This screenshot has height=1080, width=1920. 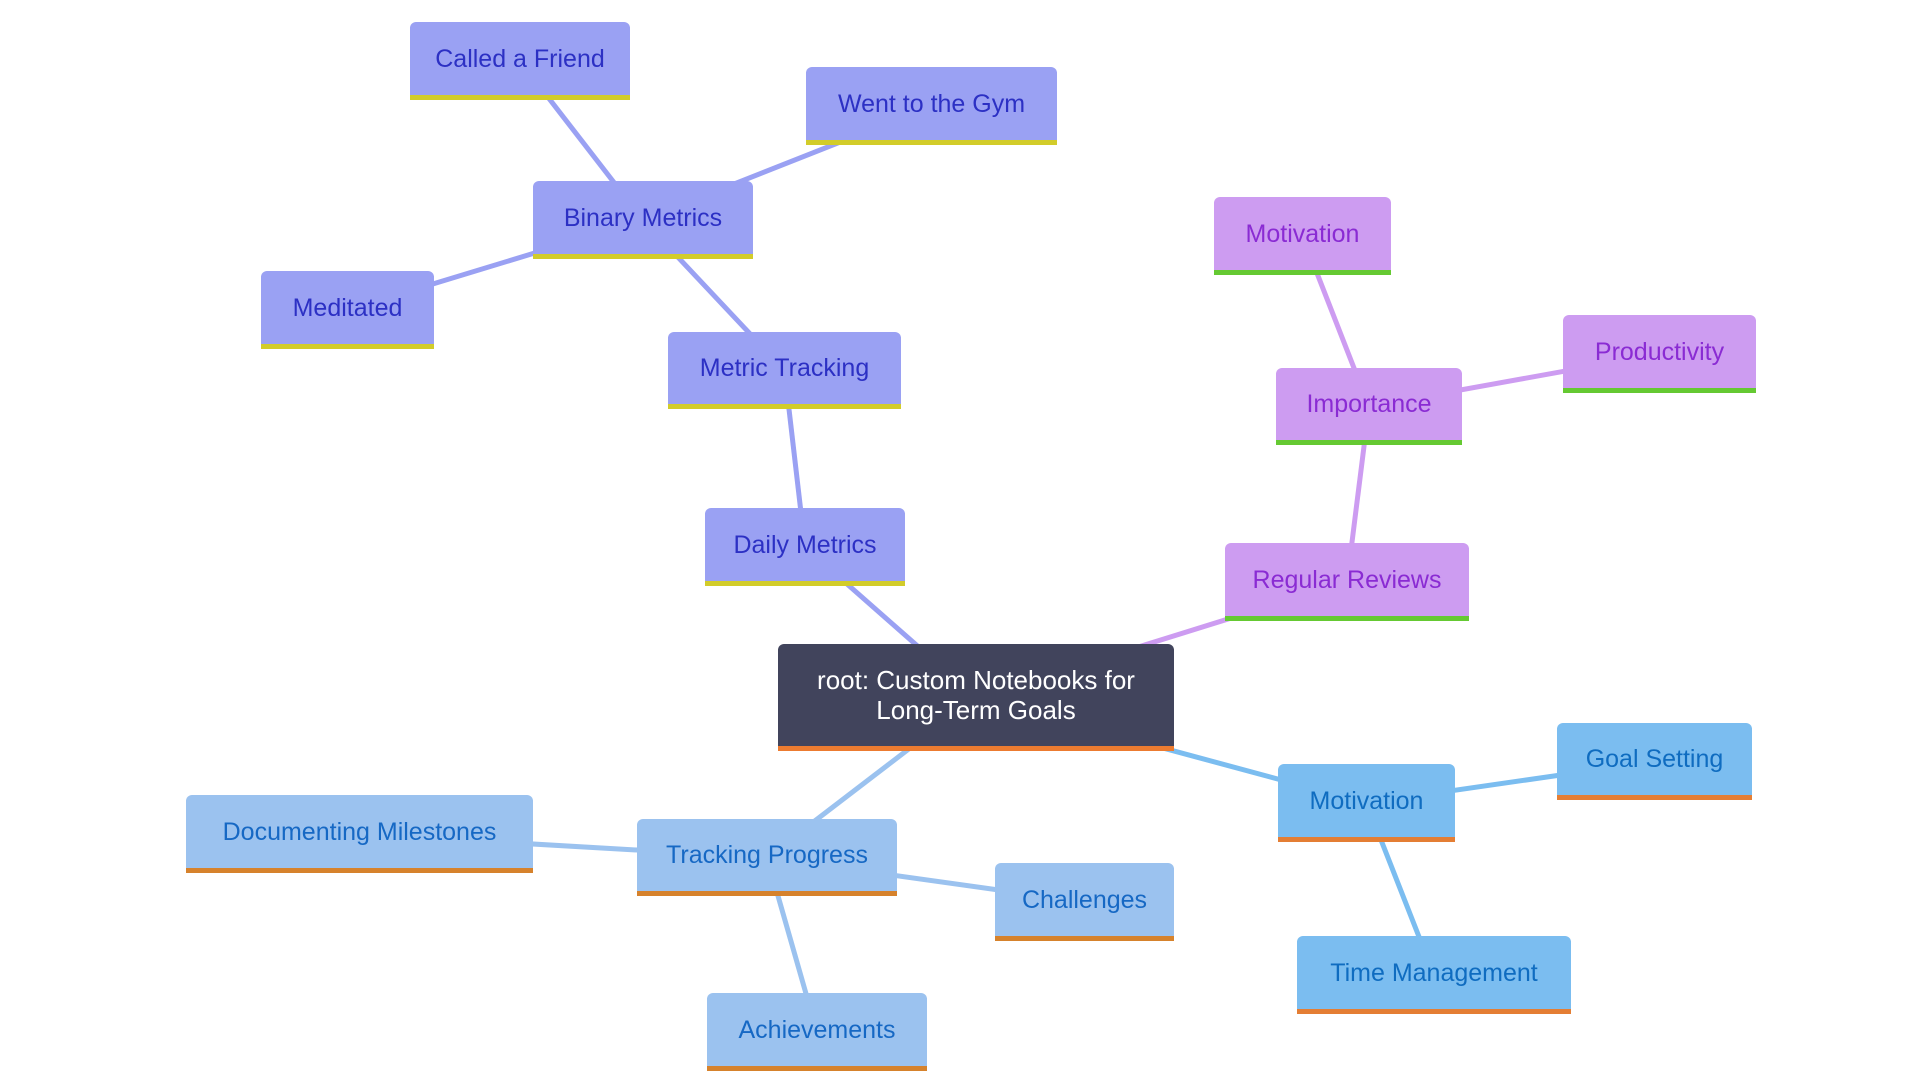 I want to click on node-label: Challenges, so click(x=1084, y=899).